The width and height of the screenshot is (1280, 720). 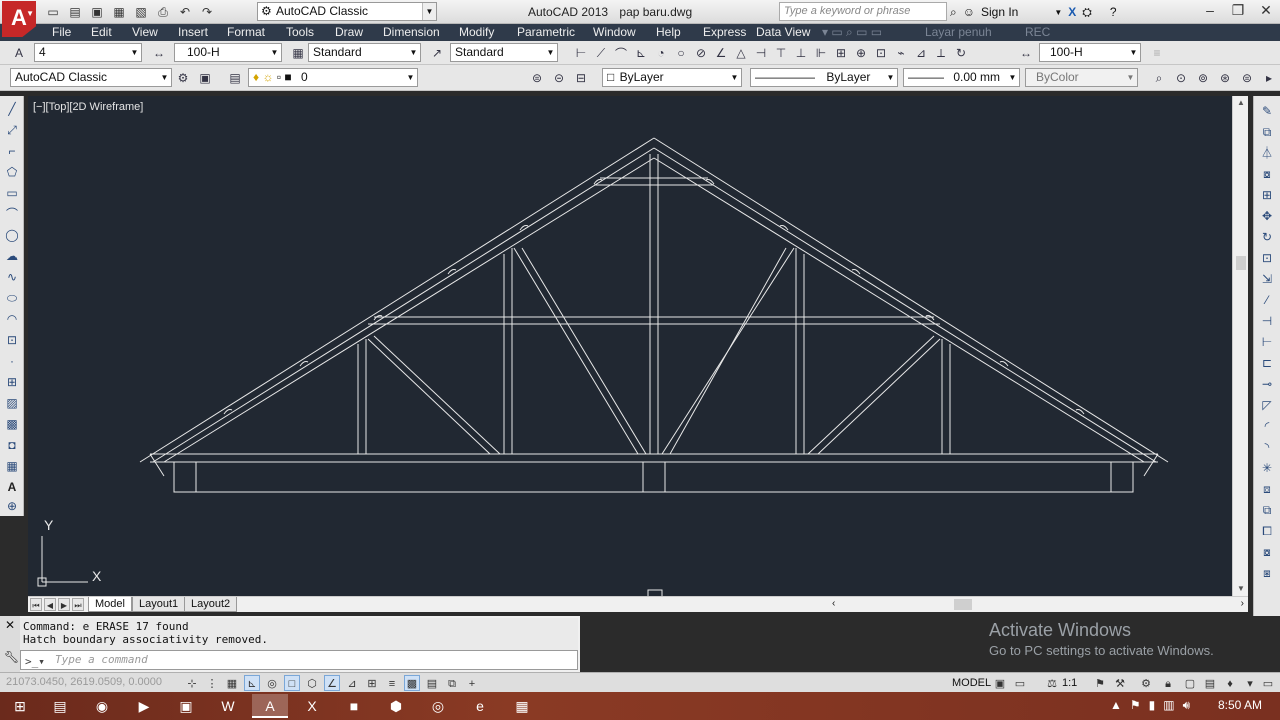 What do you see at coordinates (312, 683) in the screenshot?
I see `3d-osnap-icon: ⬡` at bounding box center [312, 683].